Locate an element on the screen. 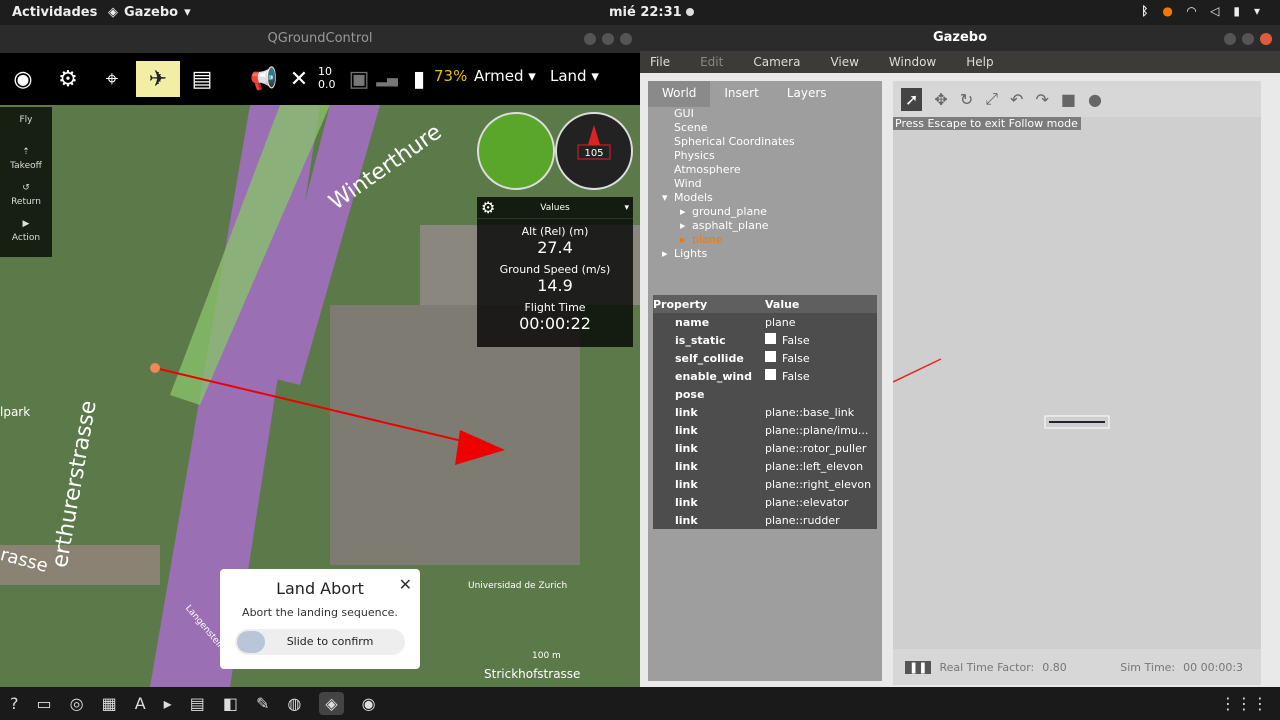 The height and width of the screenshot is (720, 1280). prop-row-link: link plane::elevator is located at coordinates (765, 502).